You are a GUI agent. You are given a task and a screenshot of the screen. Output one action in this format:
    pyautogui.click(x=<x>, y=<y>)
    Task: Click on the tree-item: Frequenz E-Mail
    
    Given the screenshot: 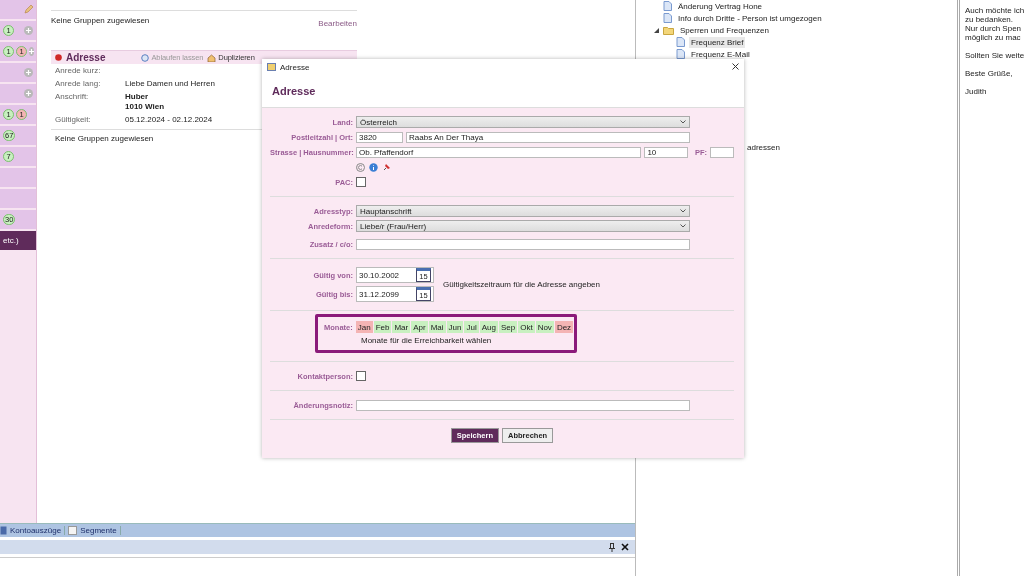 What is the action you would take?
    pyautogui.click(x=720, y=54)
    